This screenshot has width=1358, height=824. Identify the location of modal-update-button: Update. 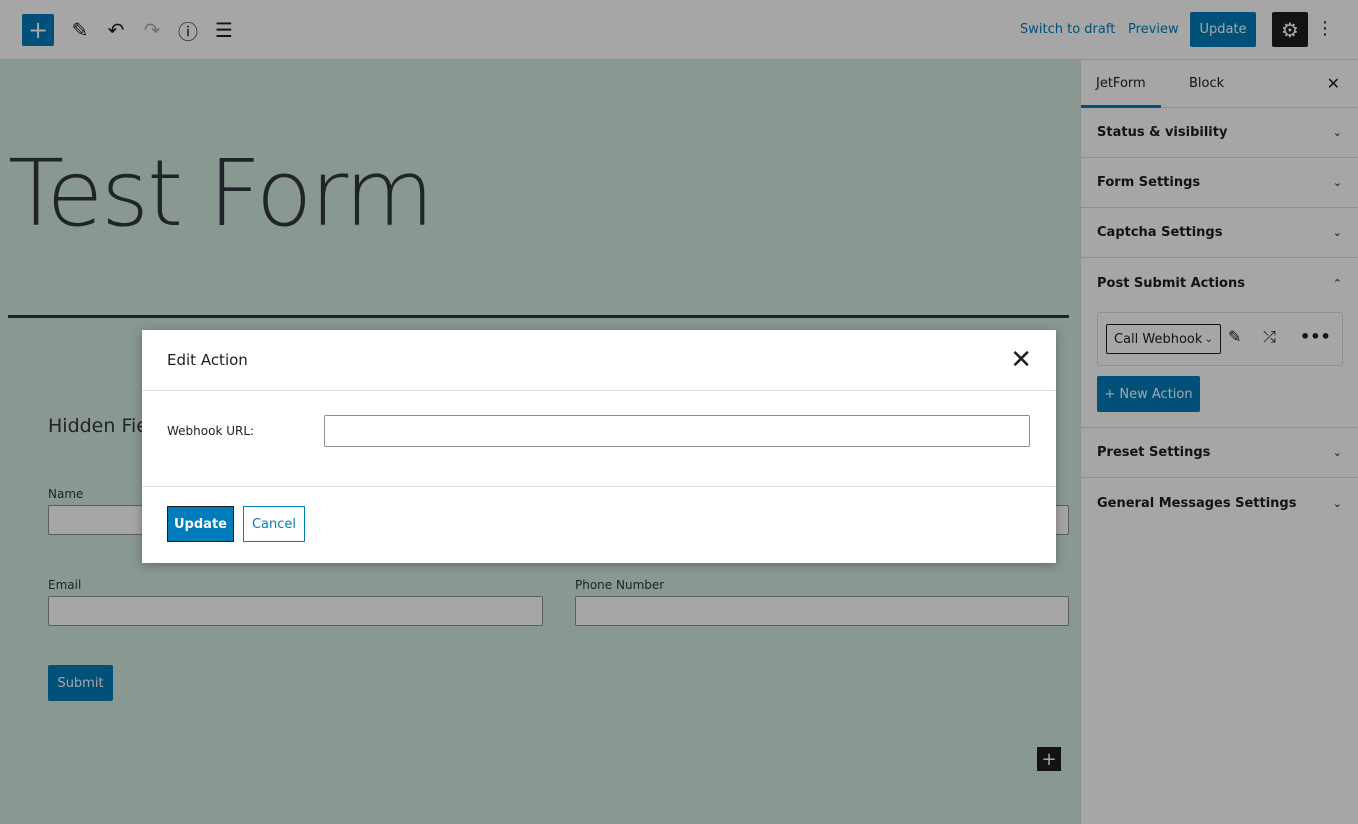
(200, 524).